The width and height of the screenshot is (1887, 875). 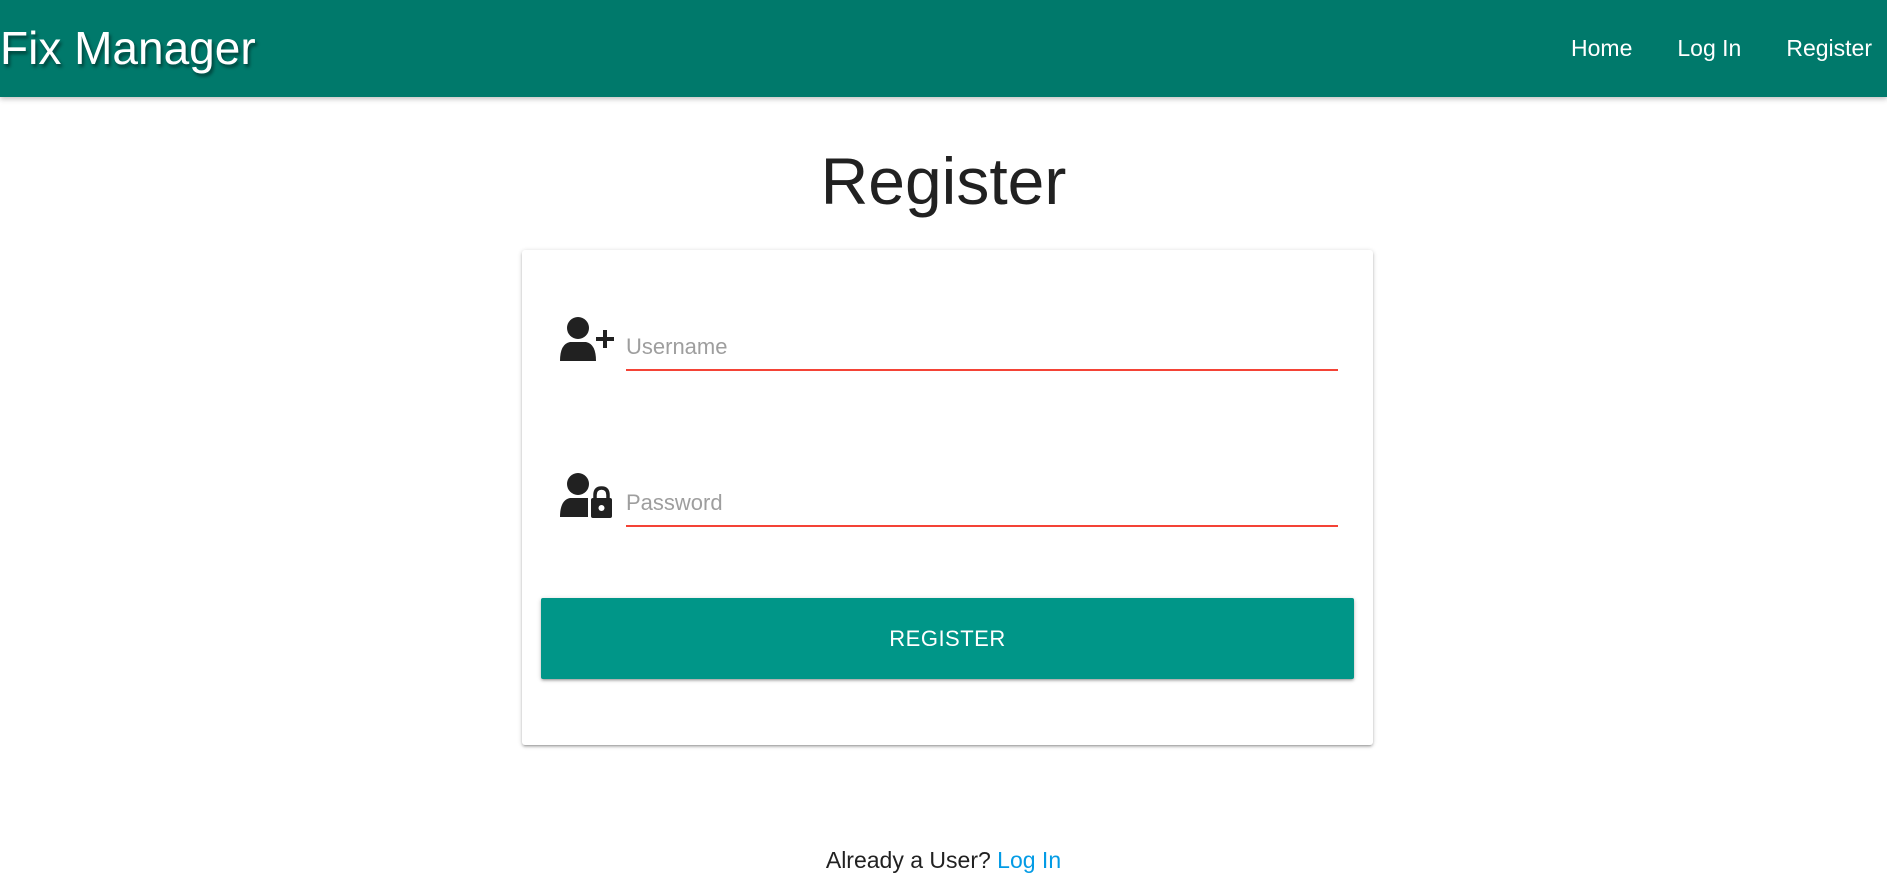 I want to click on password-field-group, so click(x=948, y=501).